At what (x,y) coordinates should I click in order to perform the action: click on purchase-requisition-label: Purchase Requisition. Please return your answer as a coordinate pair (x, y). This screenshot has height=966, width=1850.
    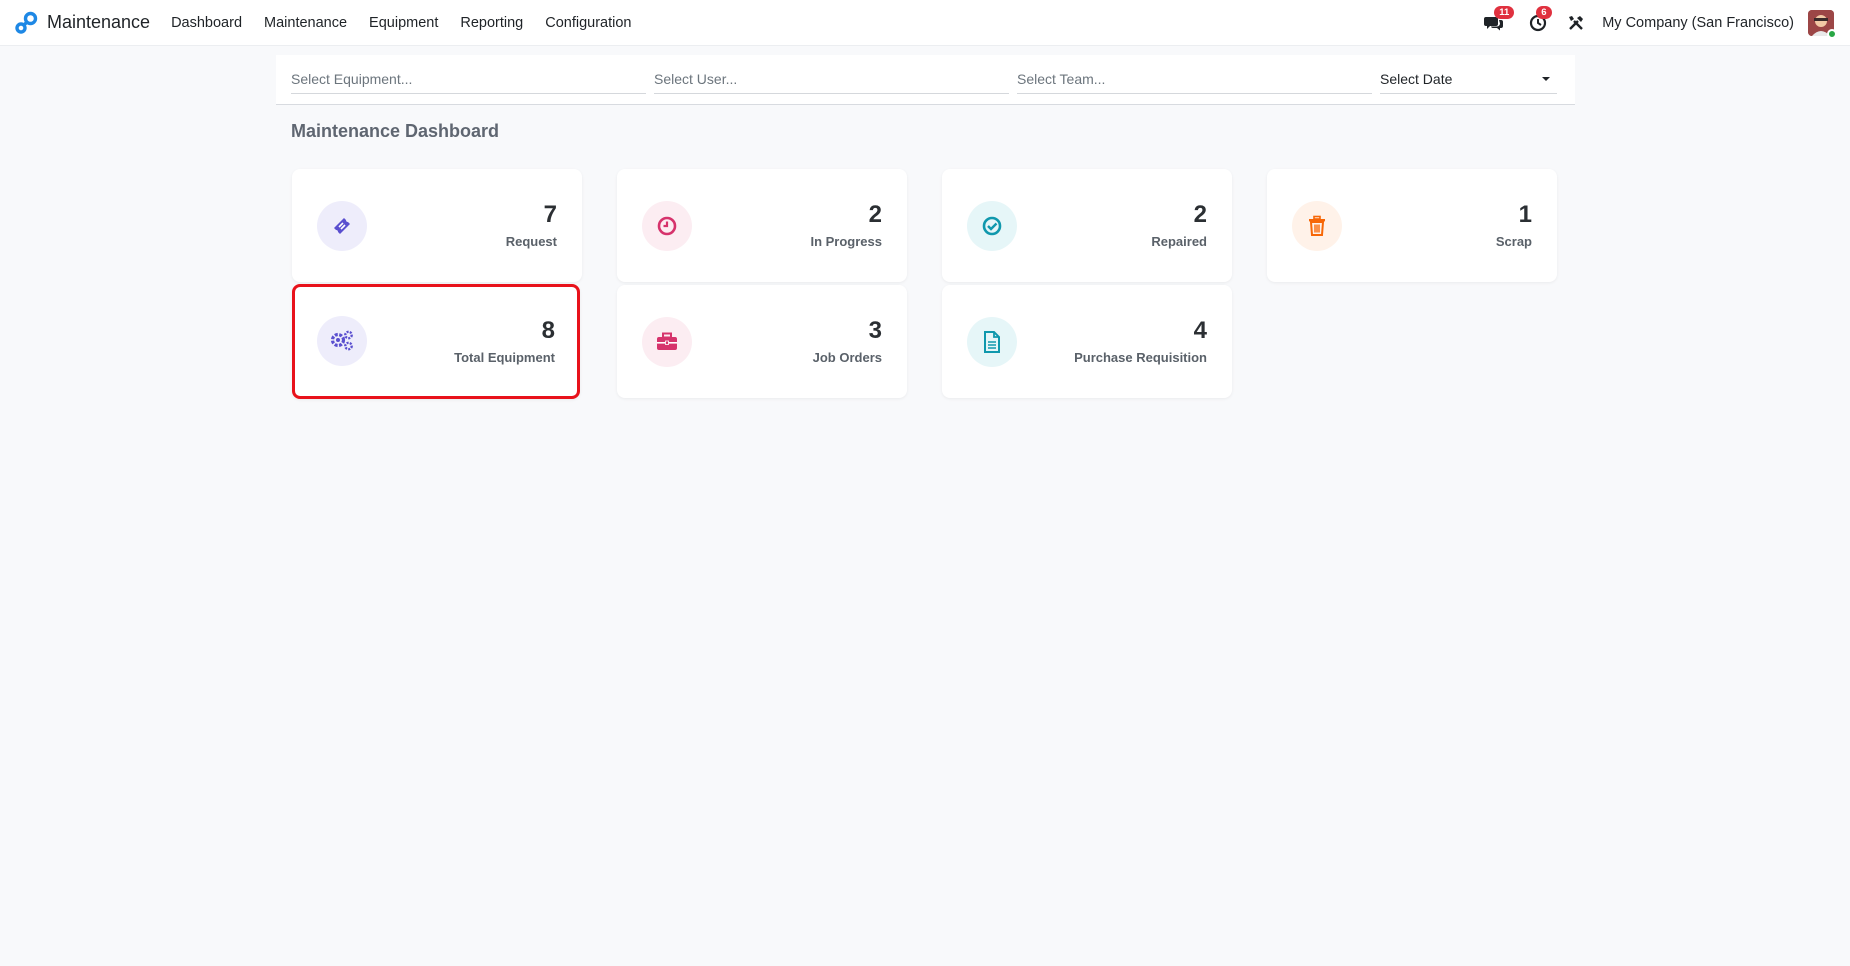
    Looking at the image, I should click on (1140, 357).